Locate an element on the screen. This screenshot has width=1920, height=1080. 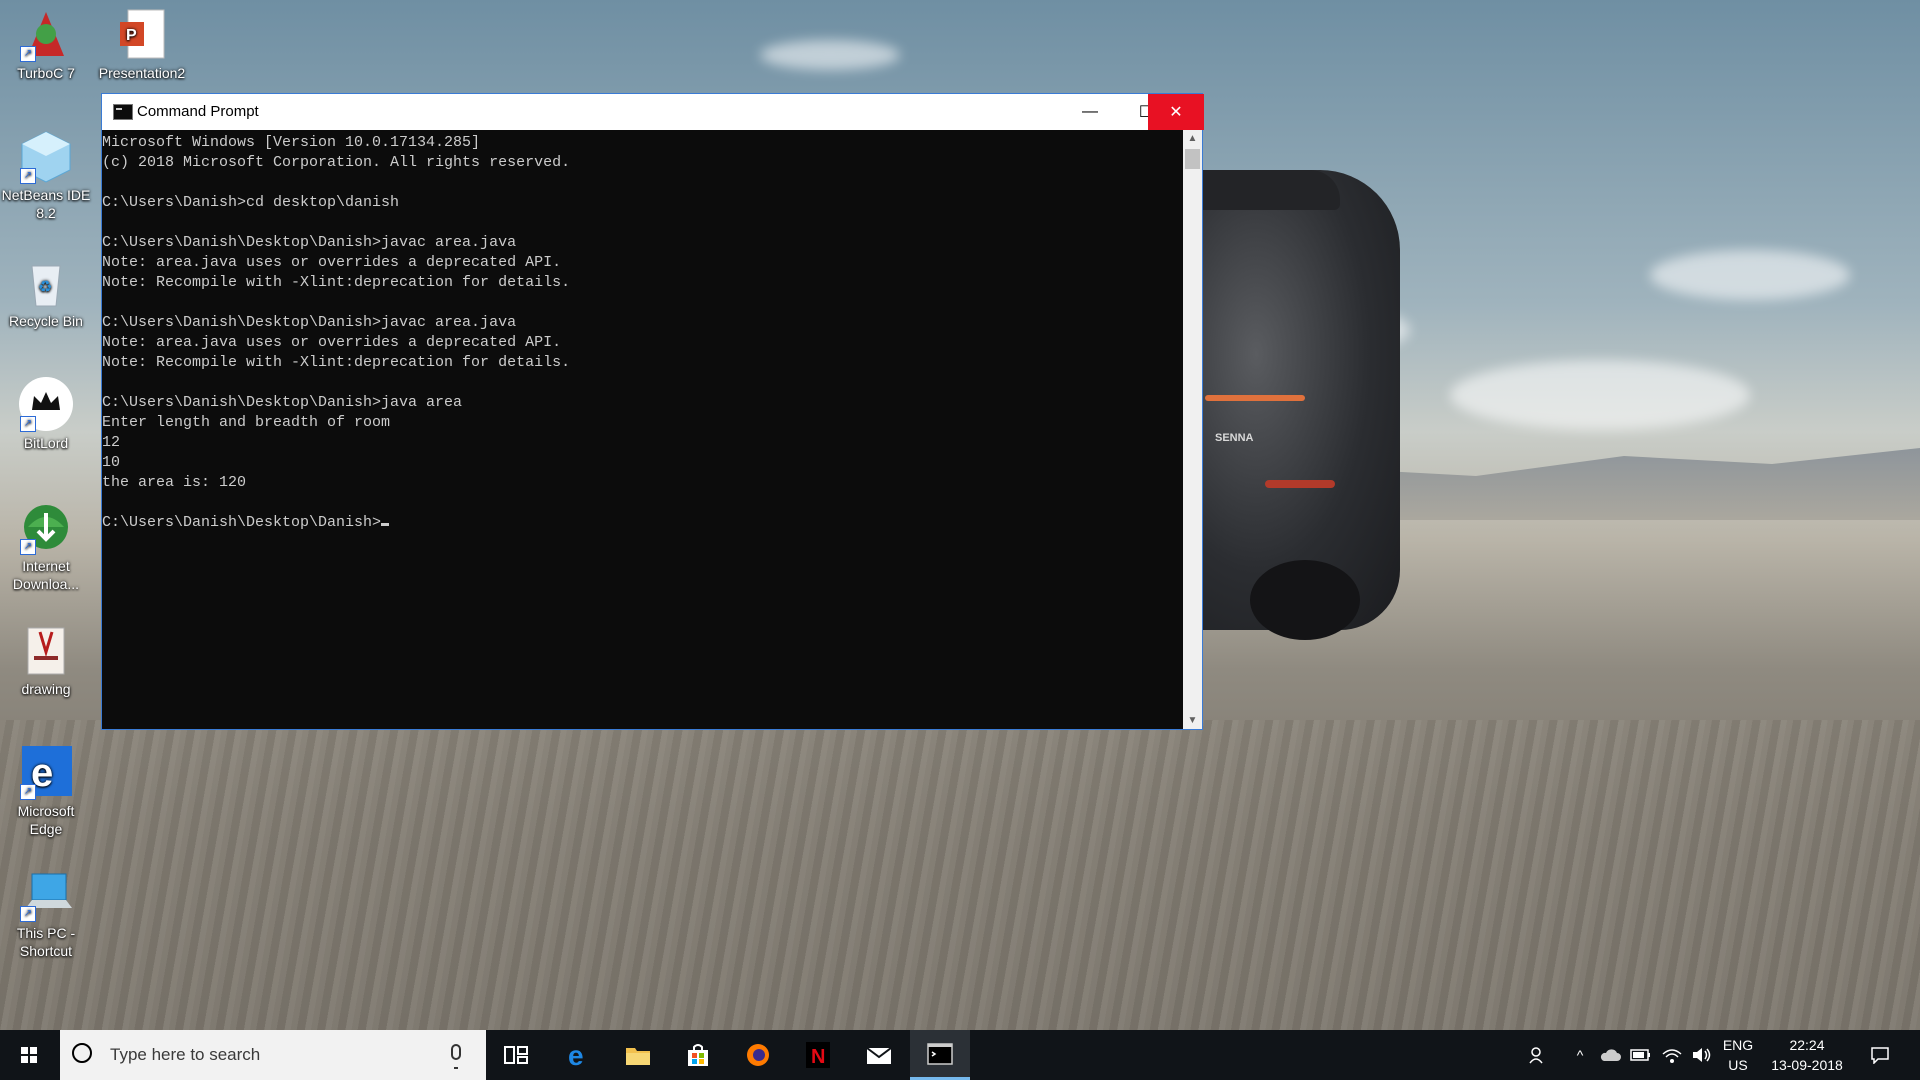
desktop-icon-label: Recycle Bin is located at coordinates (46, 321).